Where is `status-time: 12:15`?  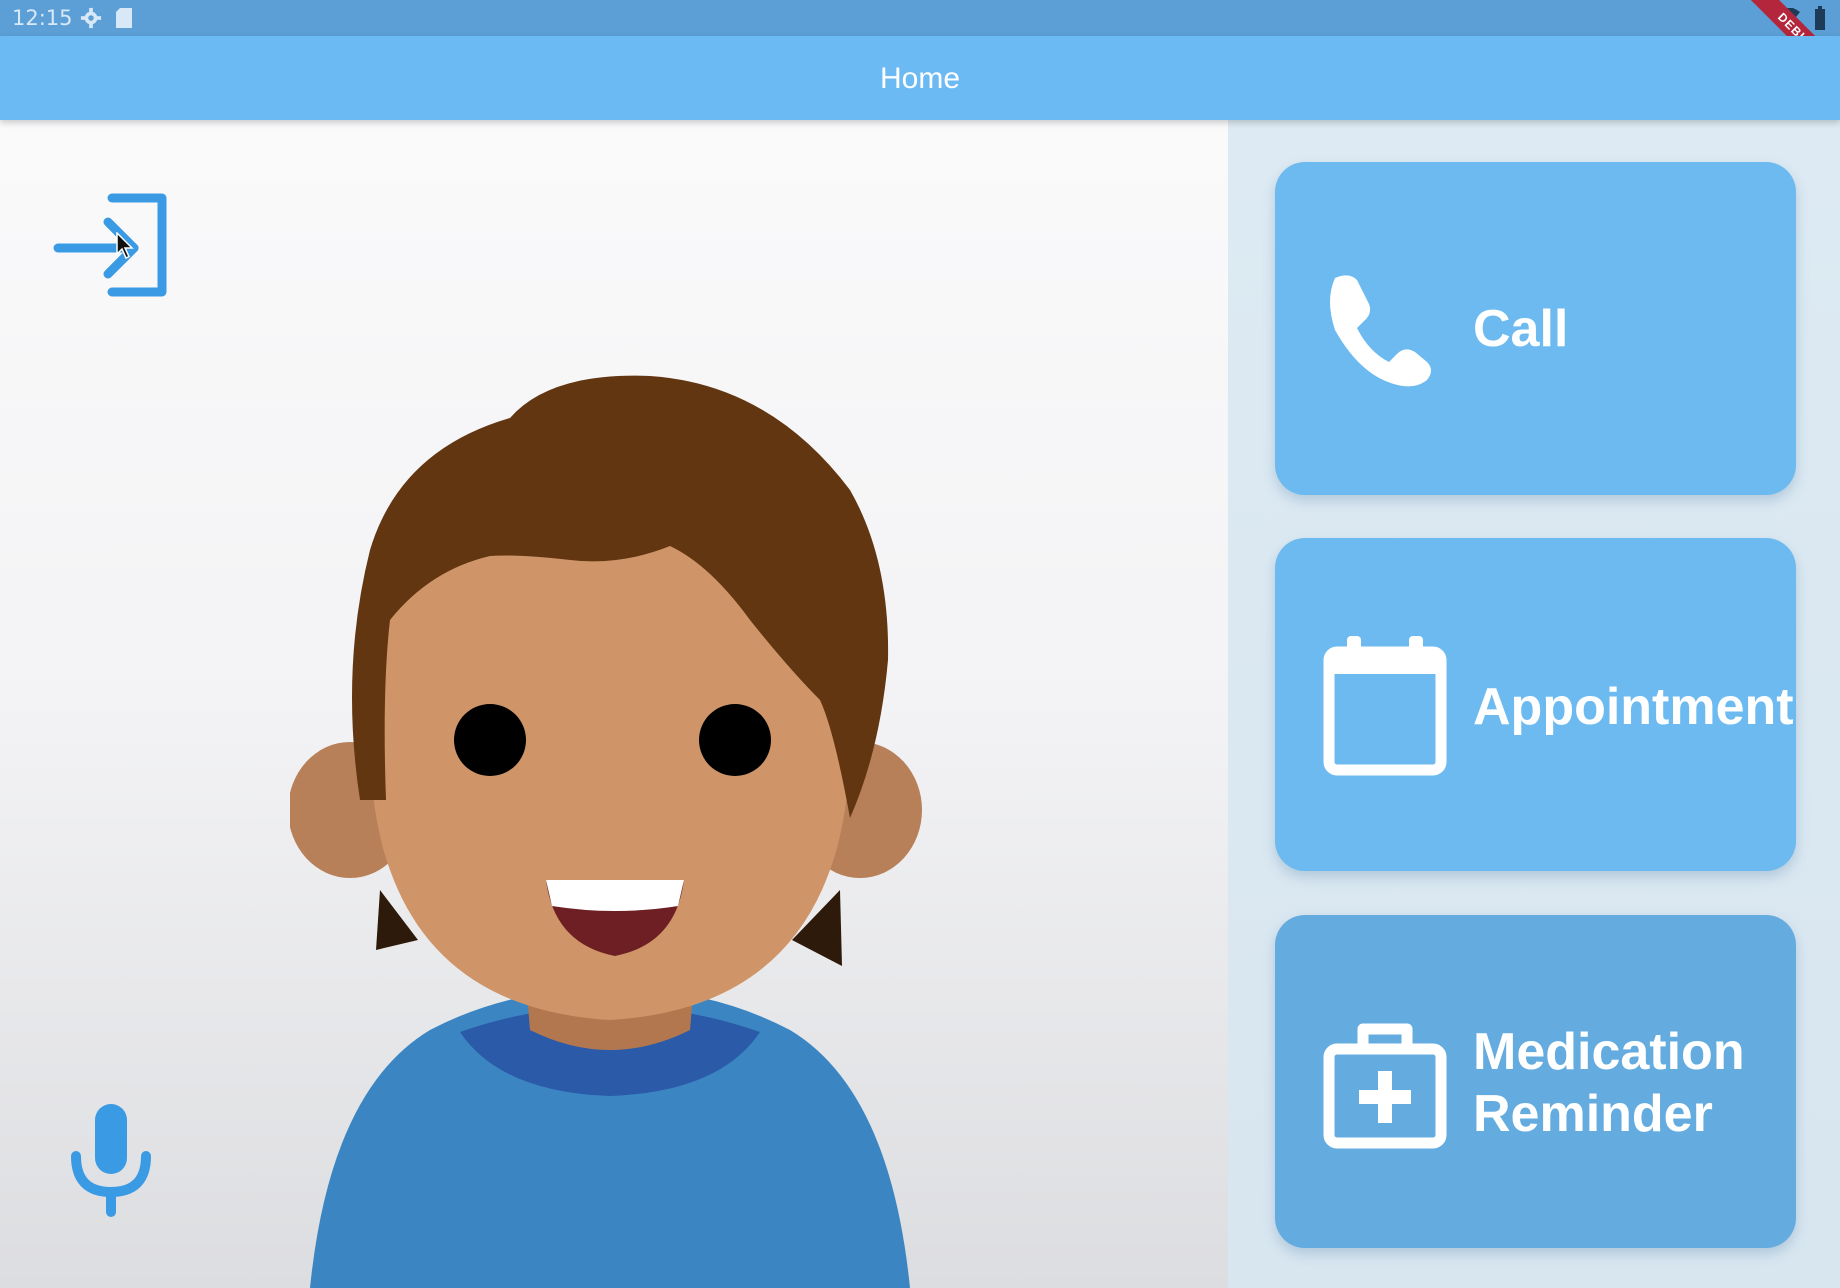 status-time: 12:15 is located at coordinates (42, 18).